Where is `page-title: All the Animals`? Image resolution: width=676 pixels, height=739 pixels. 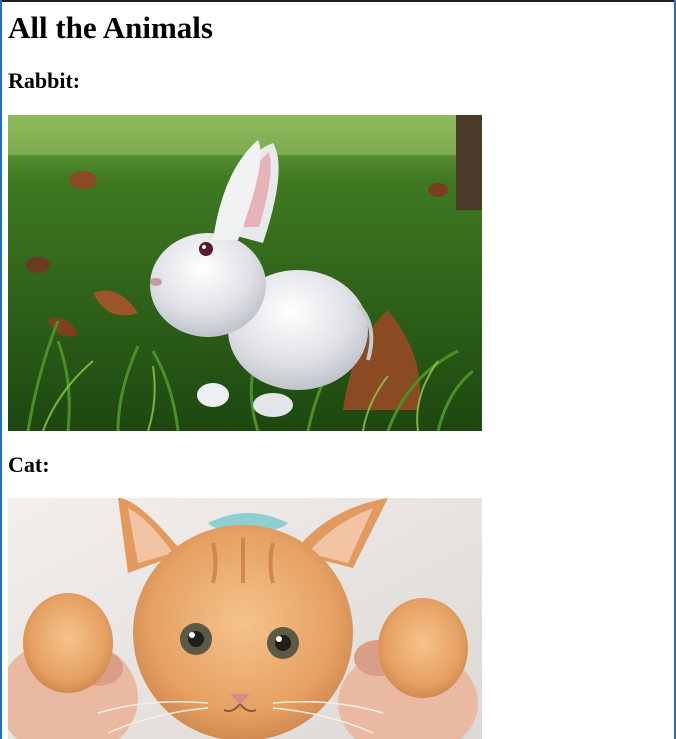
page-title: All the Animals is located at coordinates (110, 27).